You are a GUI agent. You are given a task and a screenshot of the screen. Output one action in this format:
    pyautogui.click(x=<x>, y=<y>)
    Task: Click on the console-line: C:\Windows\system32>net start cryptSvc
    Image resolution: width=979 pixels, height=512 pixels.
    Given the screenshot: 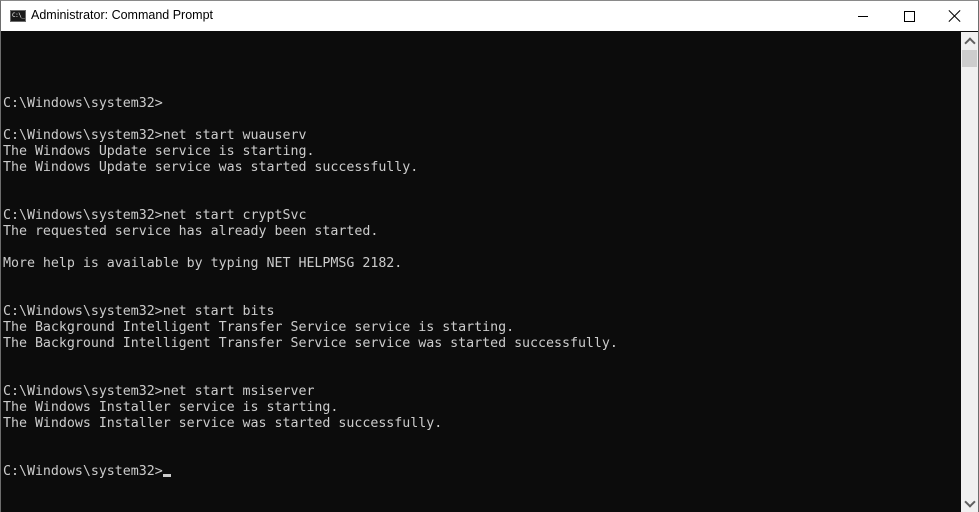 What is the action you would take?
    pyautogui.click(x=155, y=215)
    